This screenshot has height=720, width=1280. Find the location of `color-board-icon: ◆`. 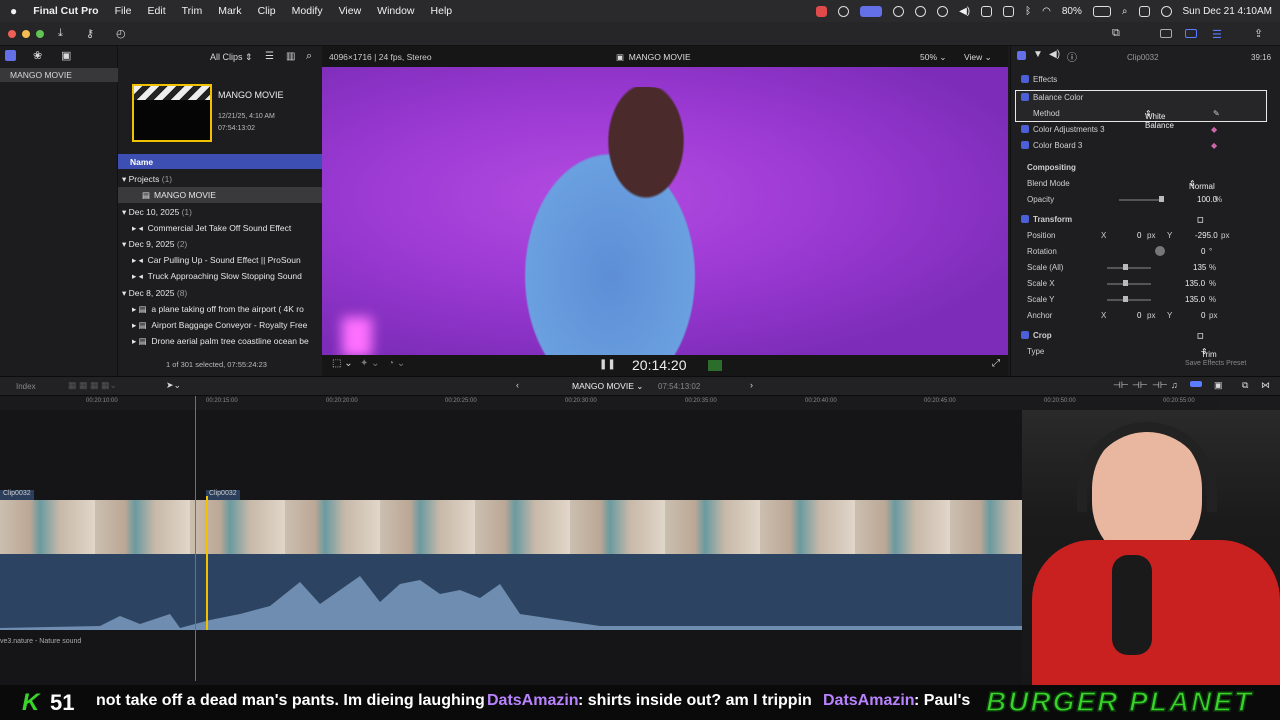

color-board-icon: ◆ is located at coordinates (1214, 145).